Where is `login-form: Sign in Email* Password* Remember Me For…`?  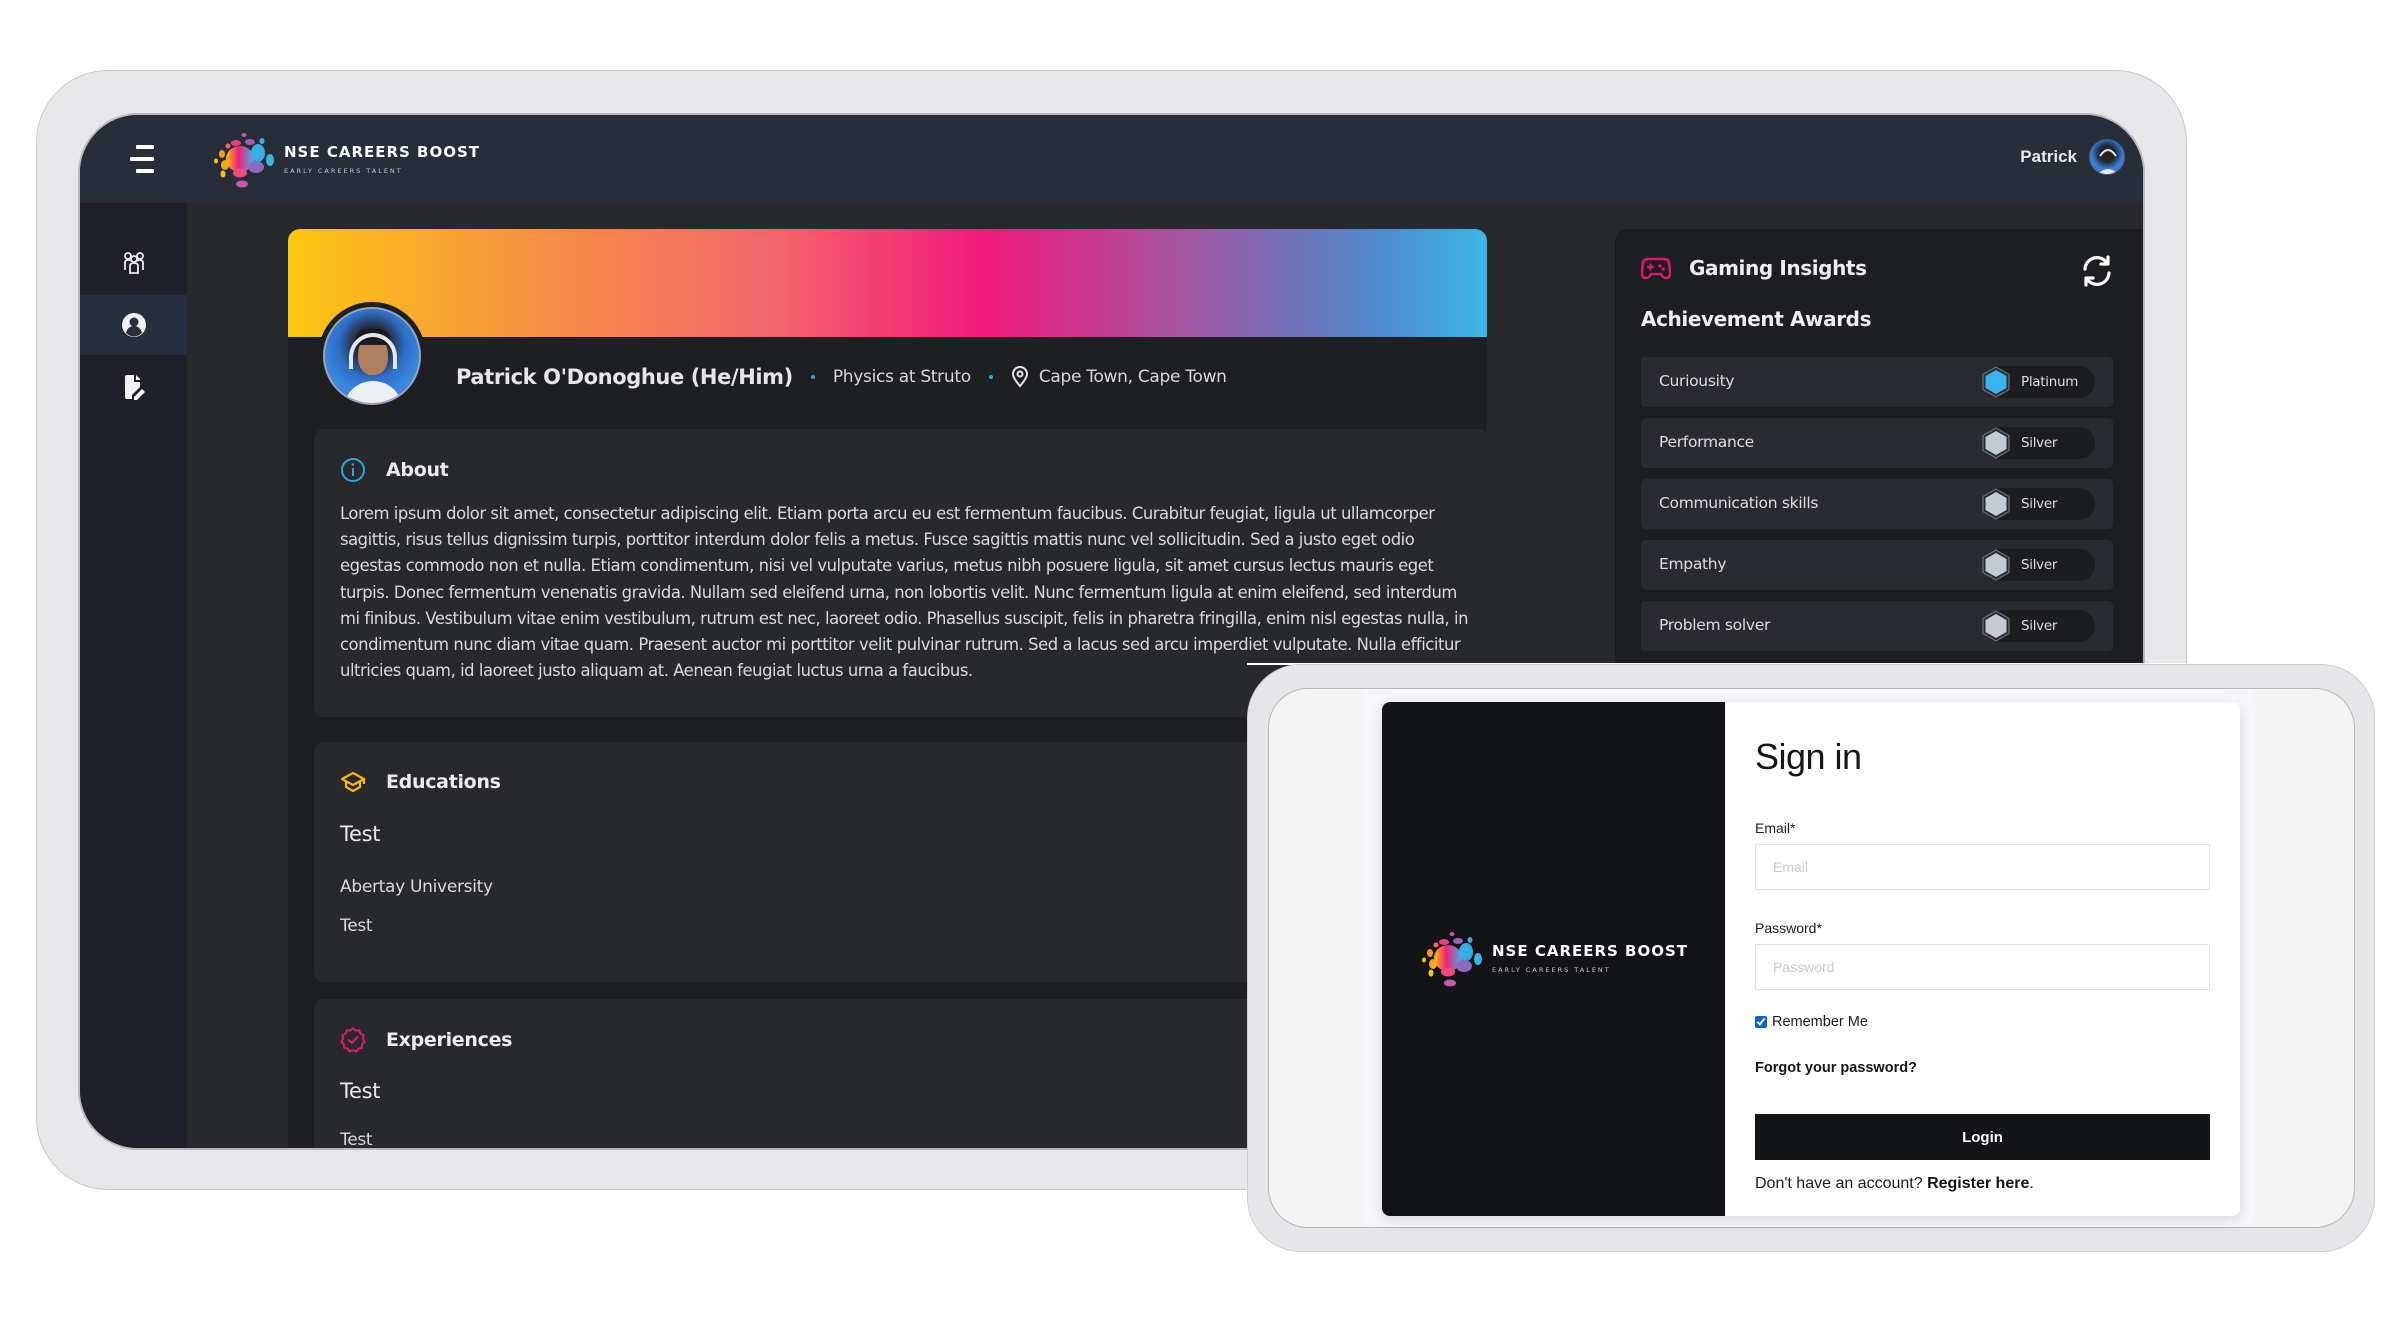
login-form: Sign in Email* Password* Remember Me For… is located at coordinates (1982, 959).